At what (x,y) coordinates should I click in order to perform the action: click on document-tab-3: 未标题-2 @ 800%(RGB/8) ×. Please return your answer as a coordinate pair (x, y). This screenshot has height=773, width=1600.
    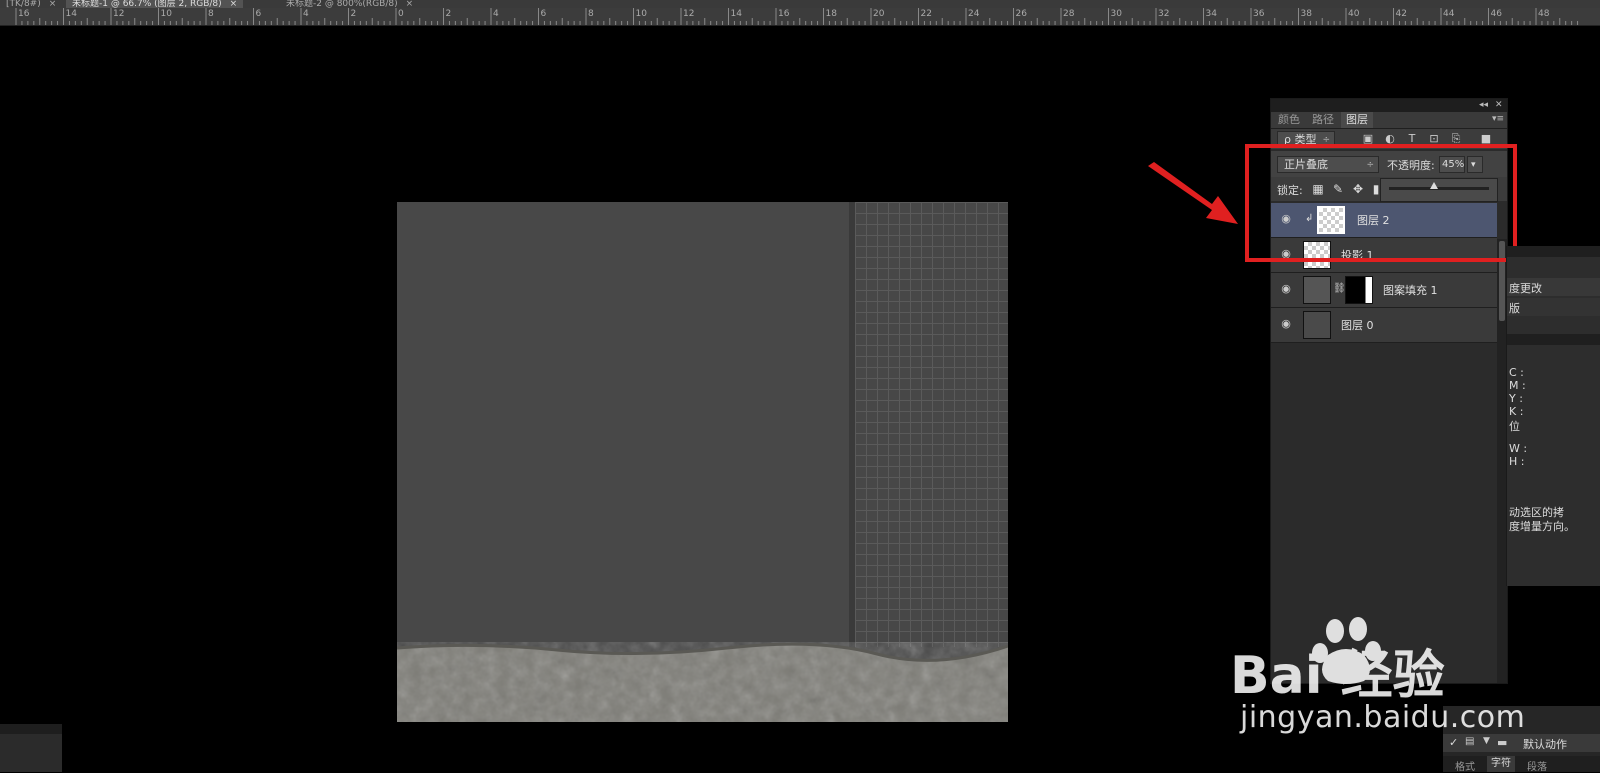
    Looking at the image, I should click on (349, 4).